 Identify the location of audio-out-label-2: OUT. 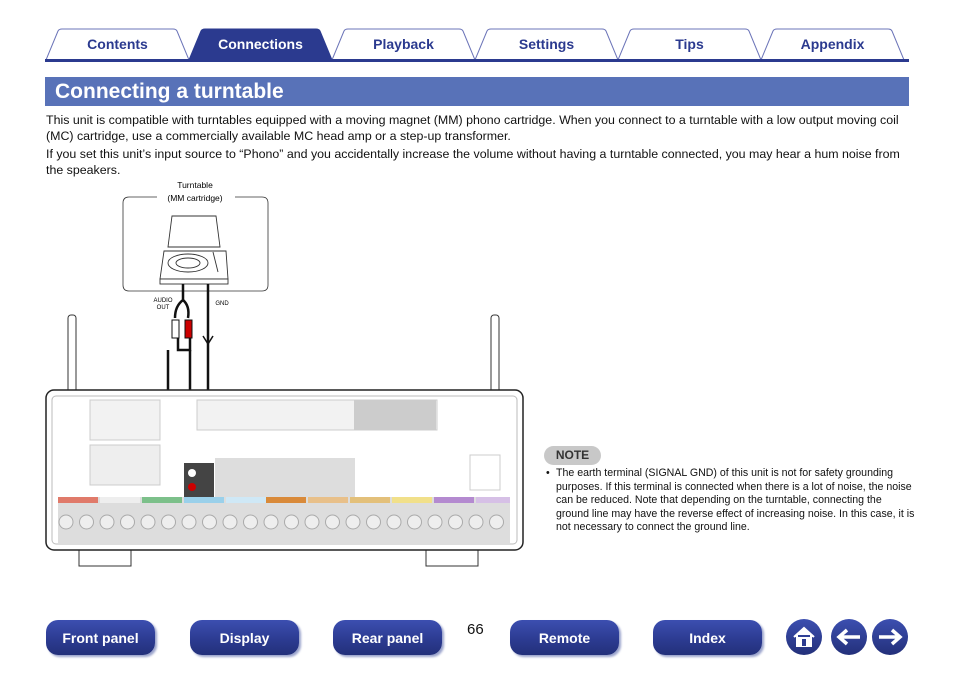
(163, 308).